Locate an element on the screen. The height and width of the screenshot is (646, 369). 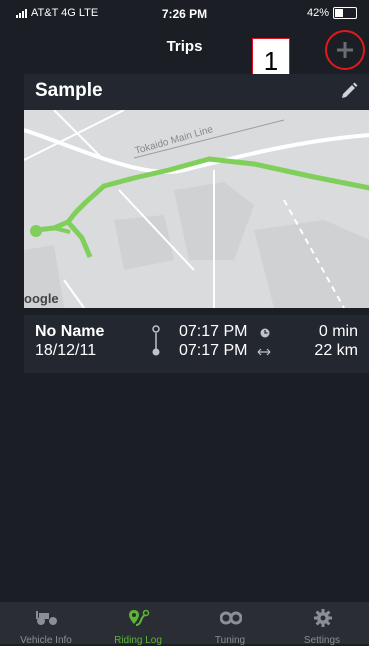
trip-date: 18/12/11 is located at coordinates (66, 350).